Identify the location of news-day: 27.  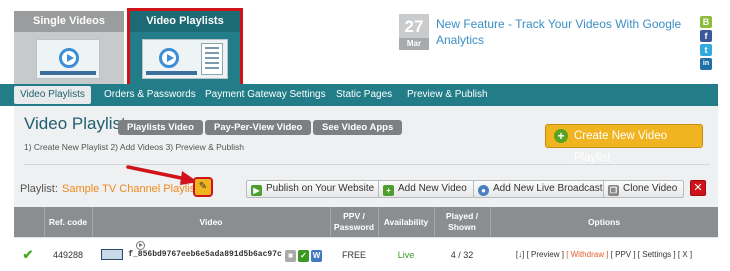
(414, 26).